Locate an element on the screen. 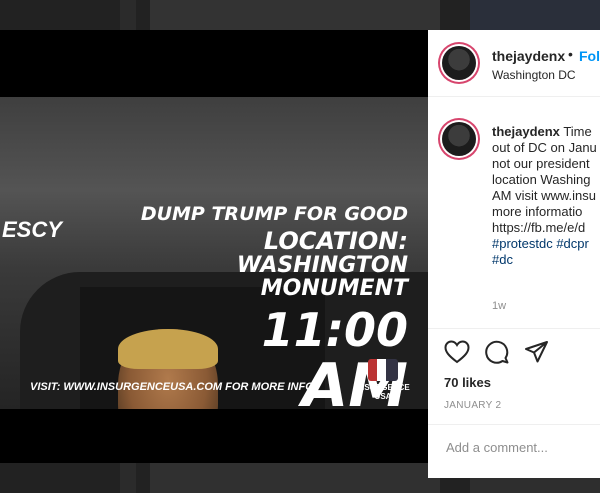 The width and height of the screenshot is (600, 493). post-header: thejaydenx • Foll Washington DC is located at coordinates (514, 63).